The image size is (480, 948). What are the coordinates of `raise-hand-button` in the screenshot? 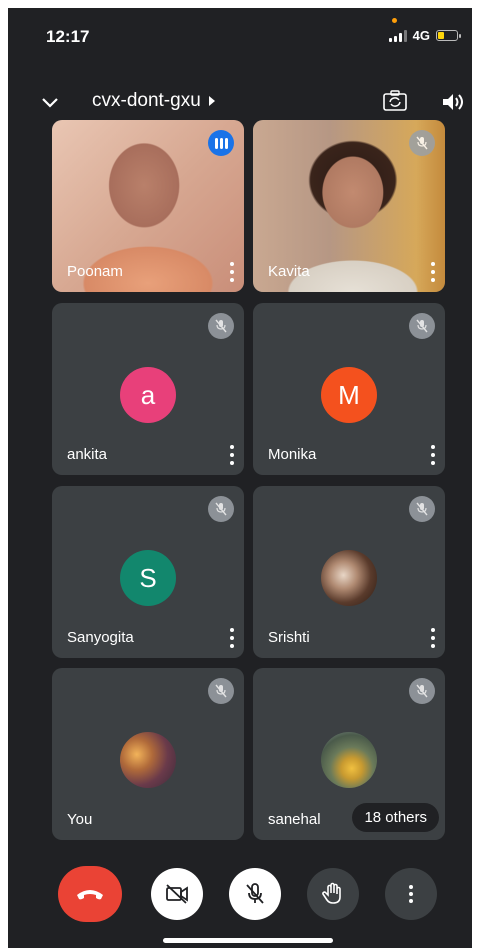 It's located at (333, 894).